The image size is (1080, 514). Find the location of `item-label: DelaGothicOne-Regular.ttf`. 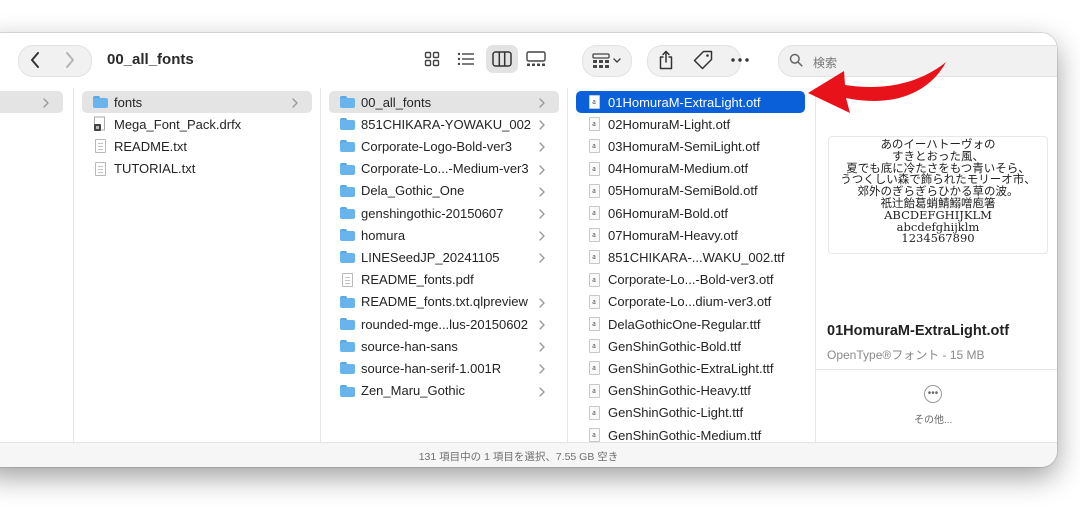

item-label: DelaGothicOne-Regular.ttf is located at coordinates (684, 324).